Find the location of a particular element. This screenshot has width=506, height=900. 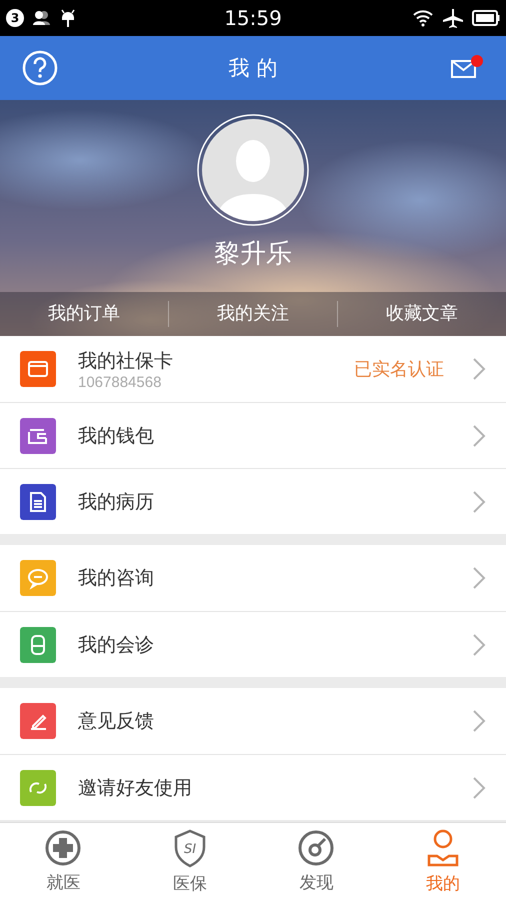

menu-label: 我的钱包 is located at coordinates (116, 436).